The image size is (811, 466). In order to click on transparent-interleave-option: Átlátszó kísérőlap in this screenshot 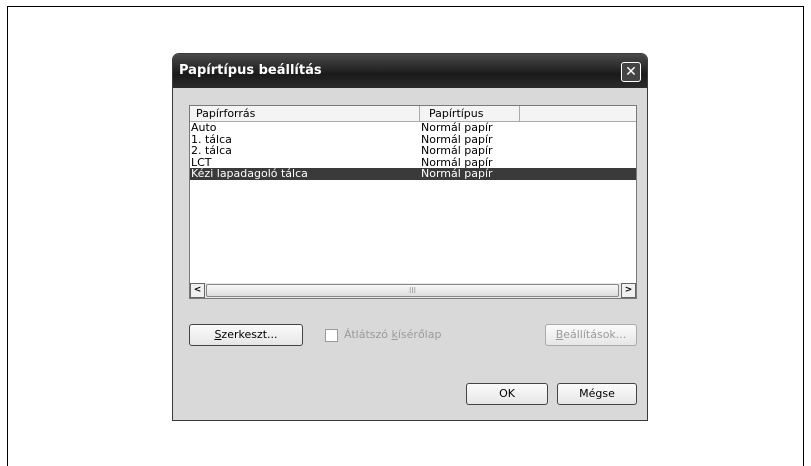, I will do `click(383, 335)`.